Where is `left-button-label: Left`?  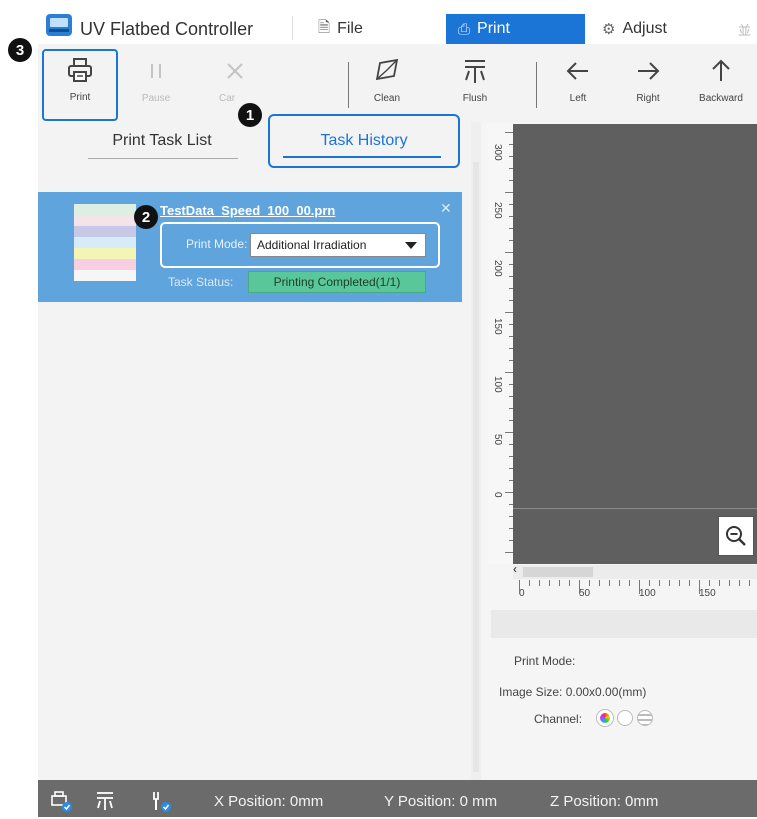 left-button-label: Left is located at coordinates (578, 98).